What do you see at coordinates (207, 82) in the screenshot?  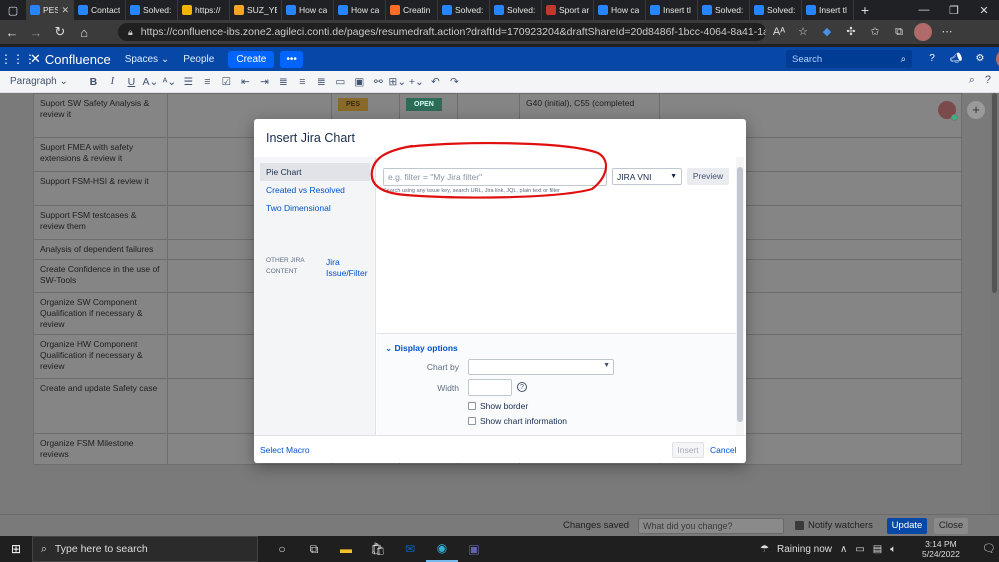 I see `numbered-list-icon: ≡` at bounding box center [207, 82].